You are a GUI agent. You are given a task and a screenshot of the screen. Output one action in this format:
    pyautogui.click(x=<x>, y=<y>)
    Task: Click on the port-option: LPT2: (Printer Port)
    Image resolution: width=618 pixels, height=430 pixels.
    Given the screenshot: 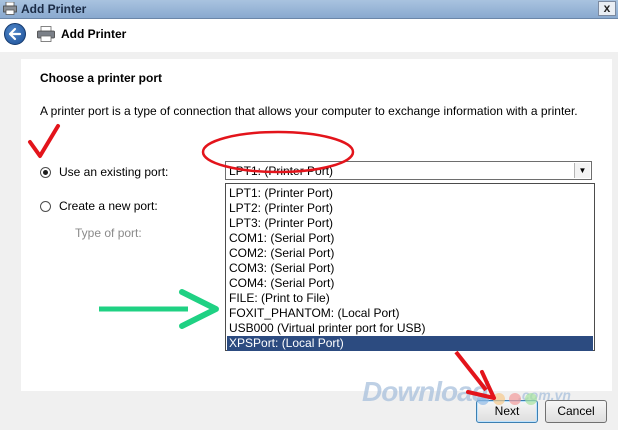 What is the action you would take?
    pyautogui.click(x=410, y=208)
    